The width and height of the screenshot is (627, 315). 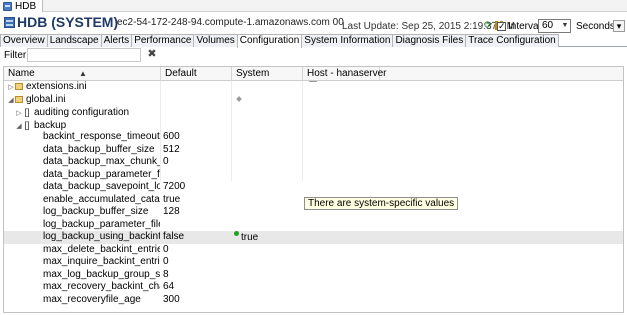 I want to click on table-row: data_backup_savepoint_lock_tim7200, so click(x=313, y=187).